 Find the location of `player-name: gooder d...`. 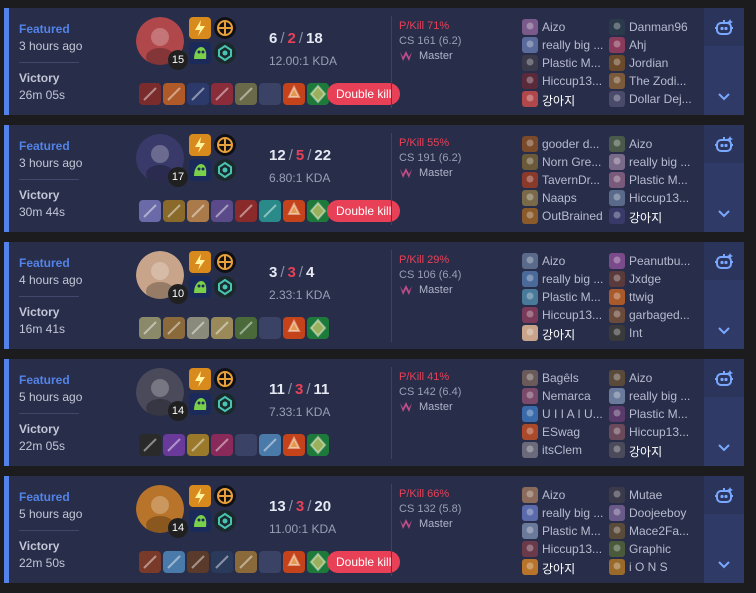

player-name: gooder d... is located at coordinates (574, 144).